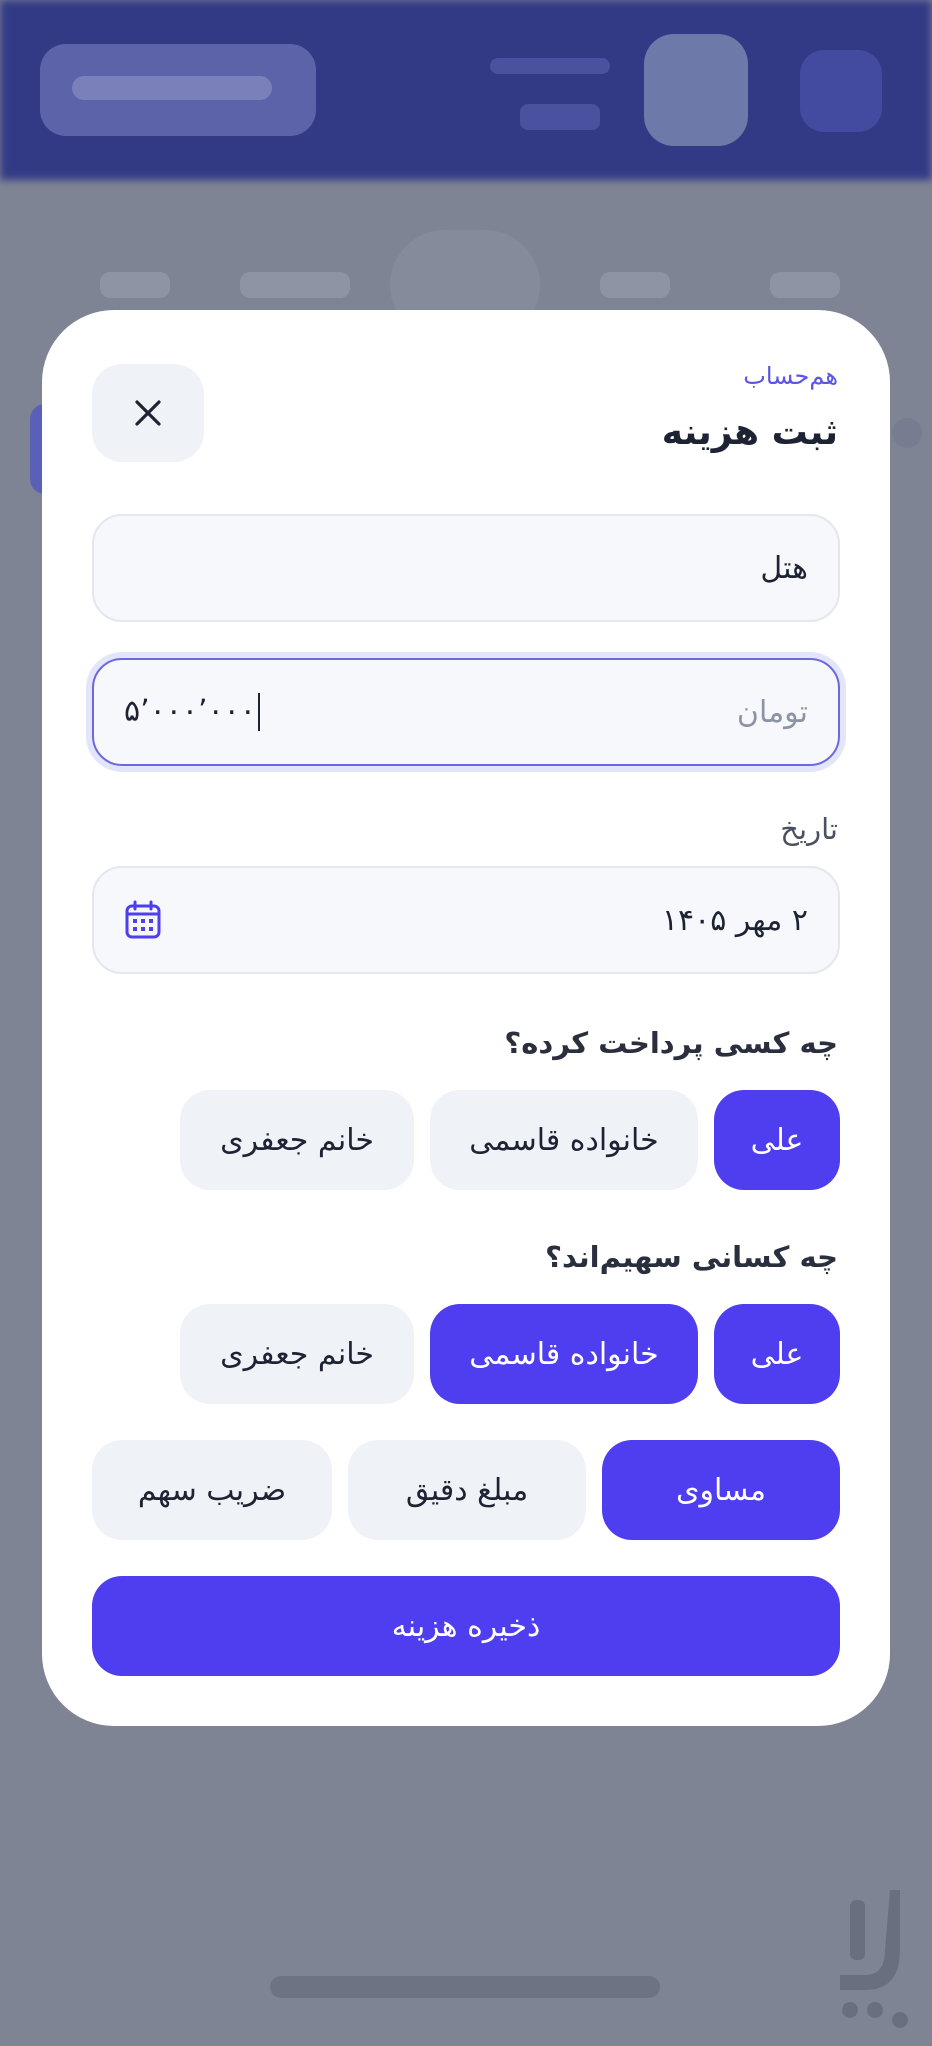 The width and height of the screenshot is (932, 2046). What do you see at coordinates (696, 90) in the screenshot?
I see `background-logo` at bounding box center [696, 90].